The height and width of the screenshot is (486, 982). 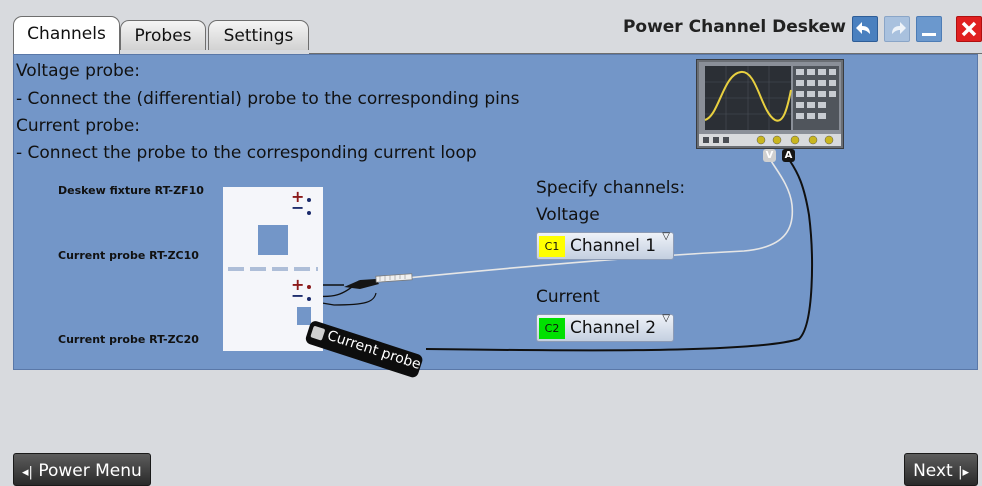 What do you see at coordinates (613, 246) in the screenshot?
I see `voltage-channel-value: Channel 1` at bounding box center [613, 246].